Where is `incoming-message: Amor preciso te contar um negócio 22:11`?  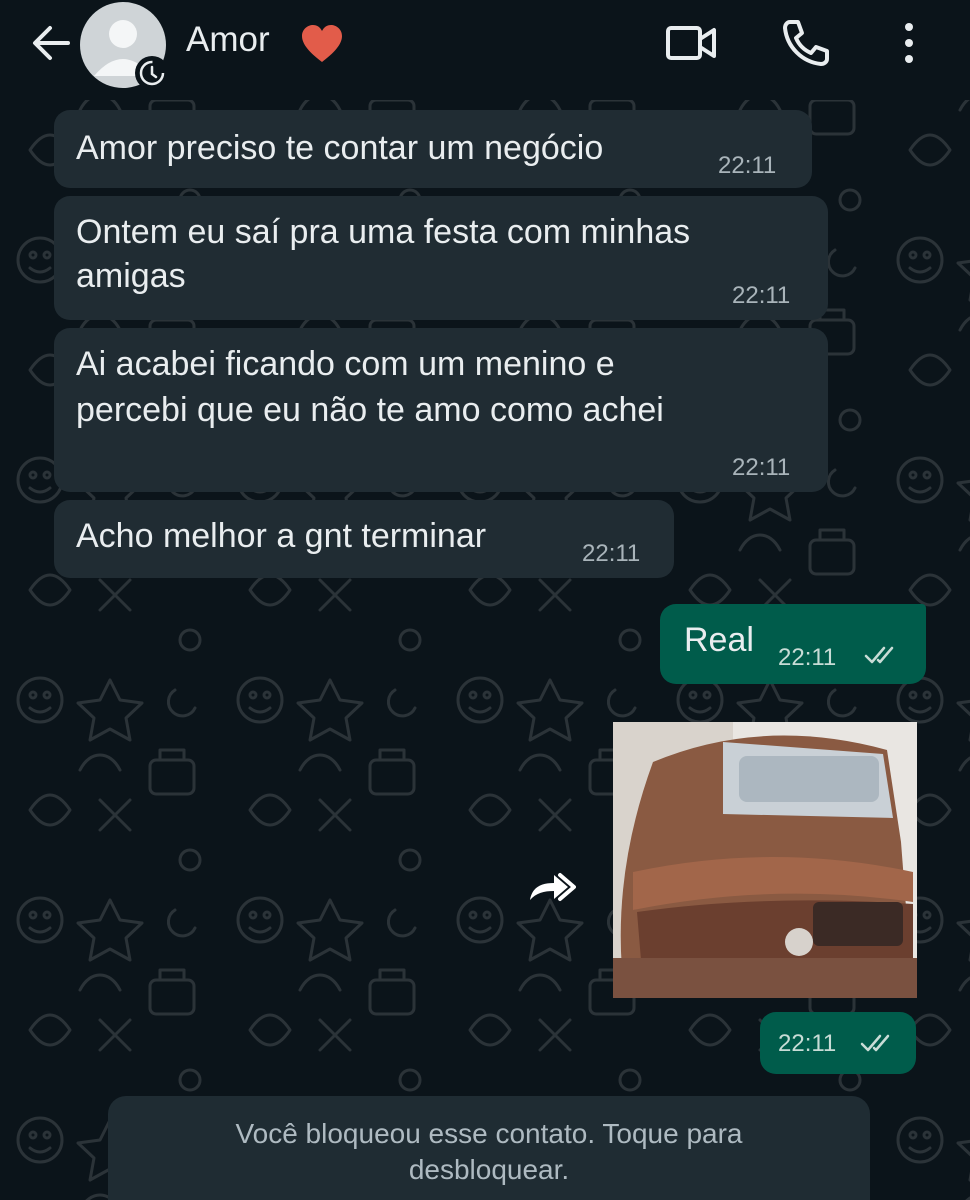
incoming-message: Amor preciso te contar um negócio 22:11 is located at coordinates (433, 149).